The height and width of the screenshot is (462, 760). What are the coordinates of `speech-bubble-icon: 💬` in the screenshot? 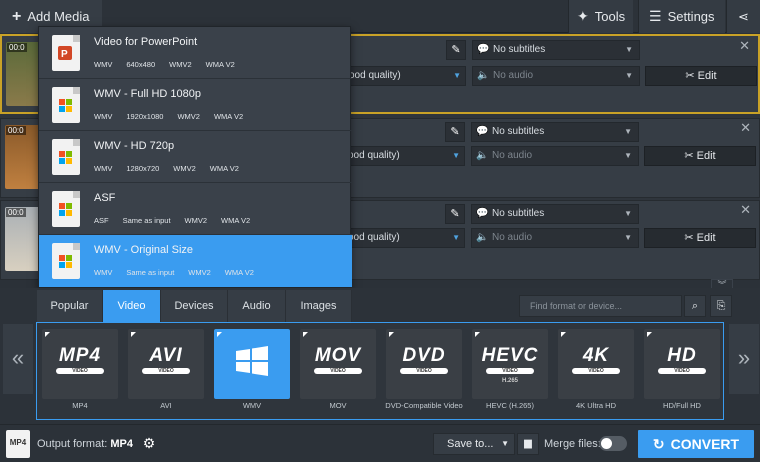 It's located at (482, 131).